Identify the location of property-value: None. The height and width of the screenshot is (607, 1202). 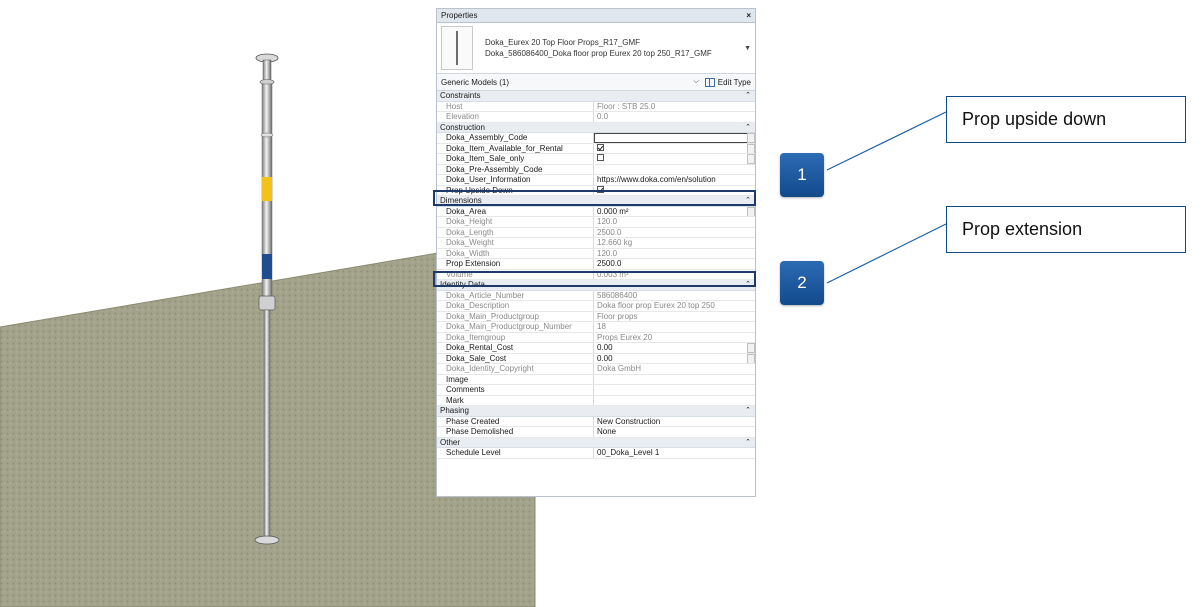
(674, 432).